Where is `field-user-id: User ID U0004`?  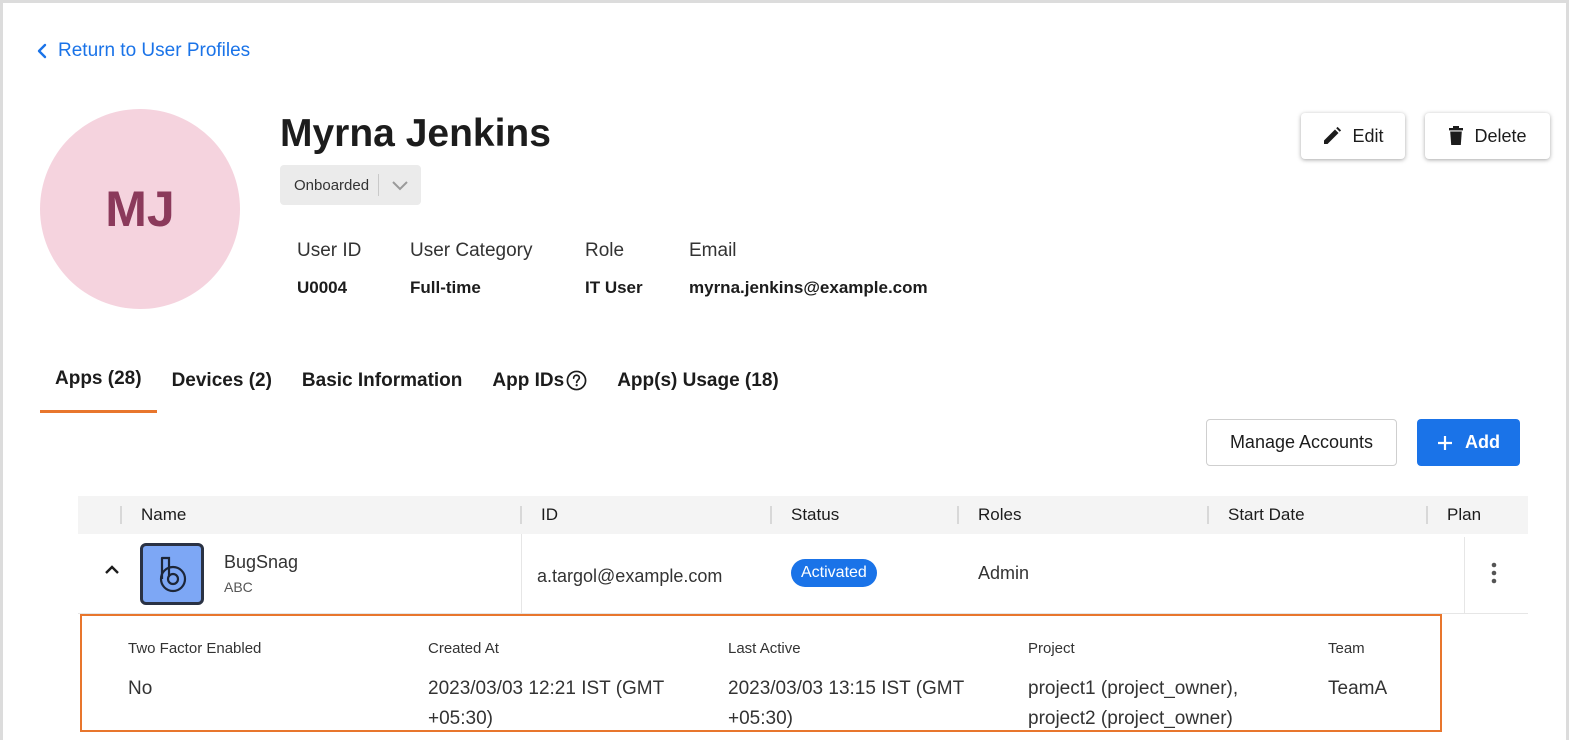 field-user-id: User ID U0004 is located at coordinates (329, 269).